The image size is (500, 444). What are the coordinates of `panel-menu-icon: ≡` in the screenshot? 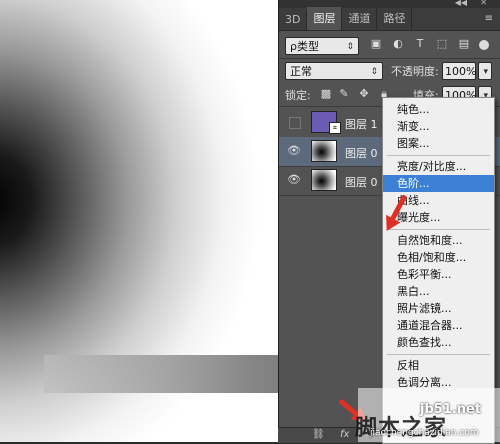 It's located at (489, 18).